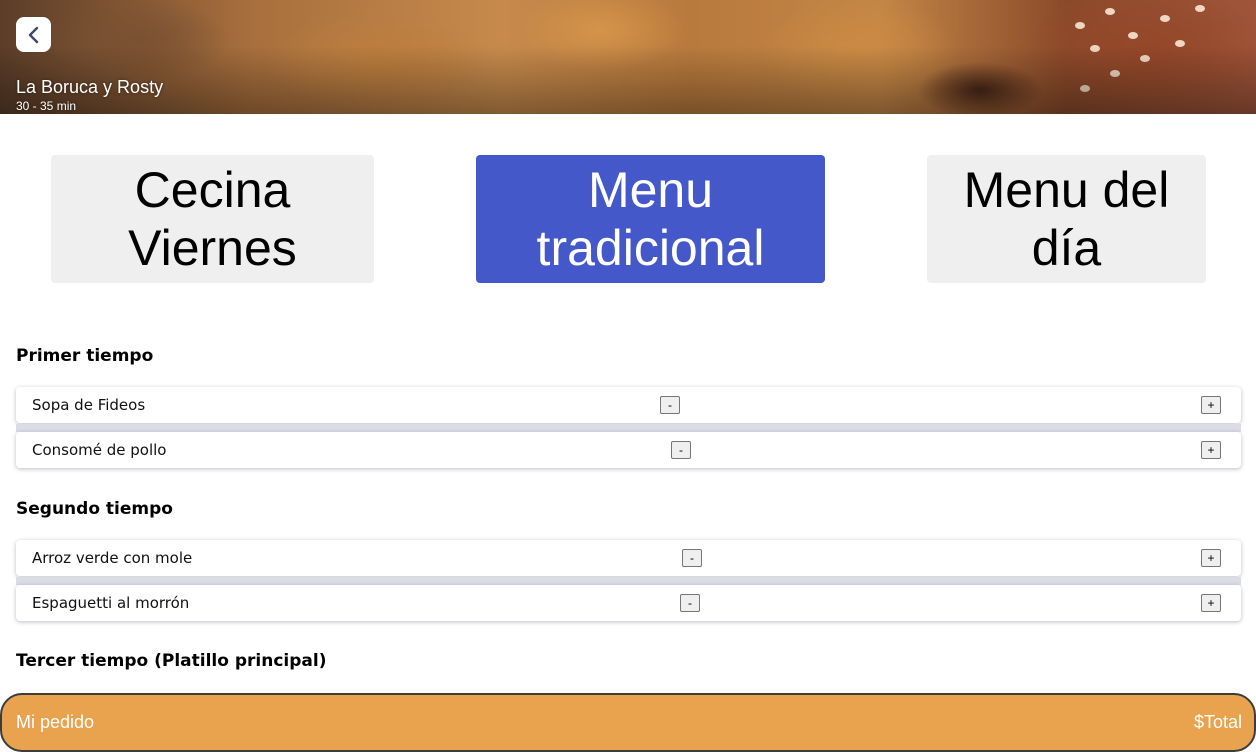 This screenshot has height=752, width=1256. Describe the element at coordinates (46, 106) in the screenshot. I see `delivery-time: 30 - 35 min` at that location.